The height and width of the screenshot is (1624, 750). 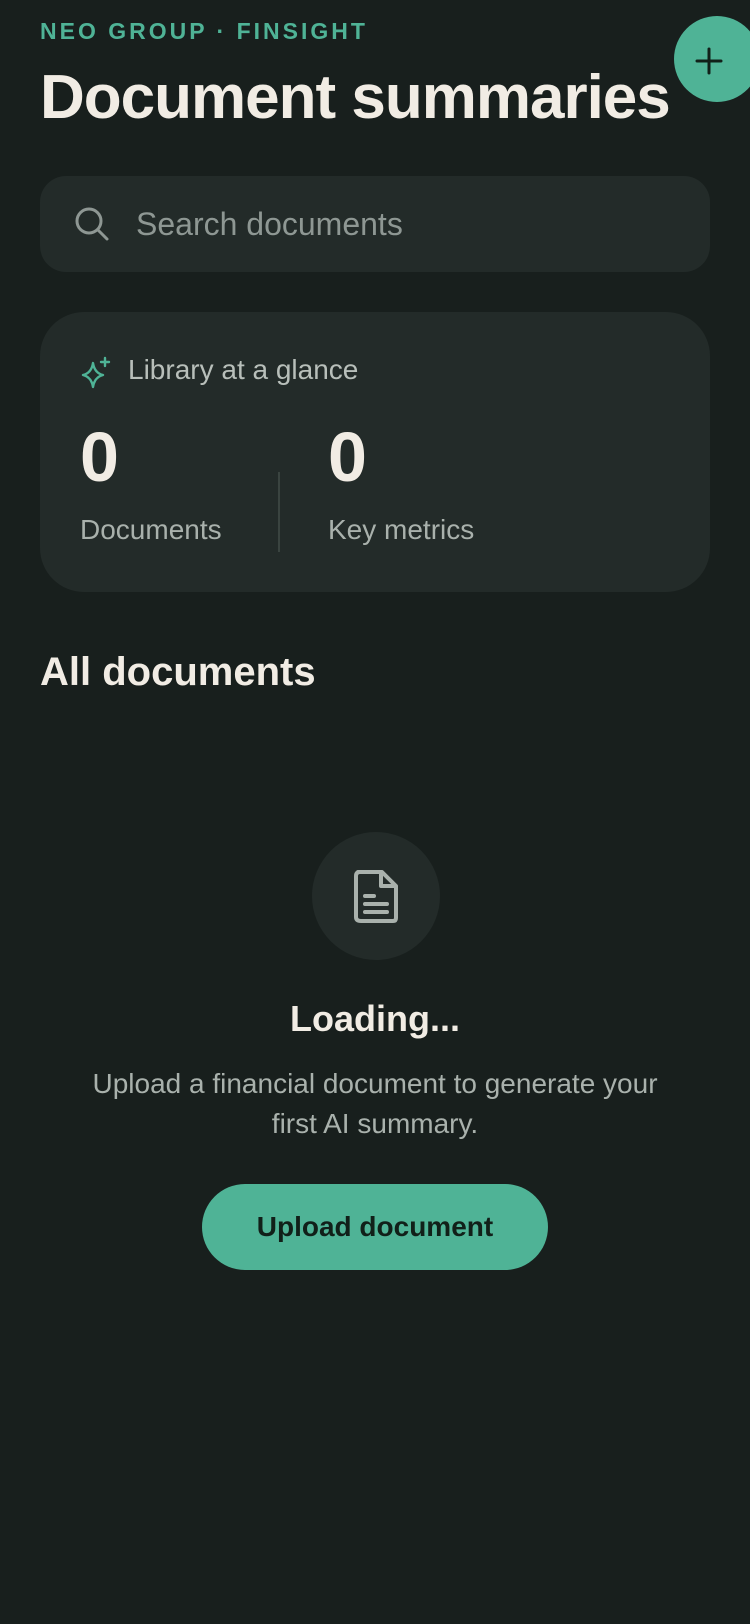 I want to click on upload-document-button: Upload document, so click(x=375, y=1227).